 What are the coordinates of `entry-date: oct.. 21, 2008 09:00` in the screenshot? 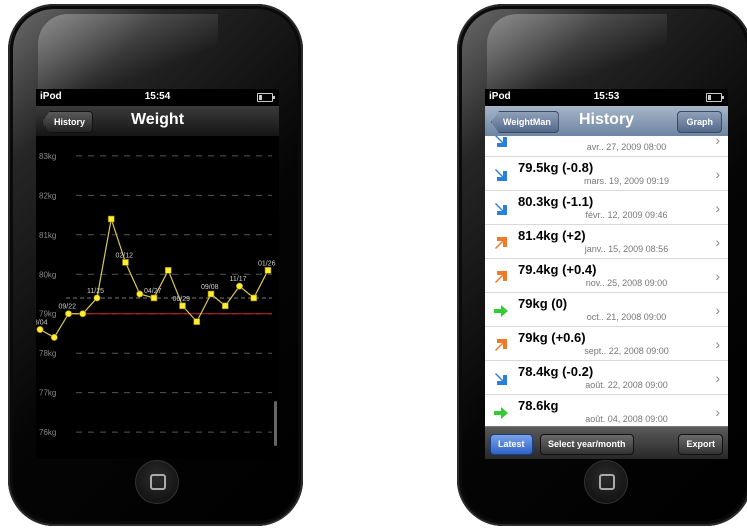 It's located at (626, 317).